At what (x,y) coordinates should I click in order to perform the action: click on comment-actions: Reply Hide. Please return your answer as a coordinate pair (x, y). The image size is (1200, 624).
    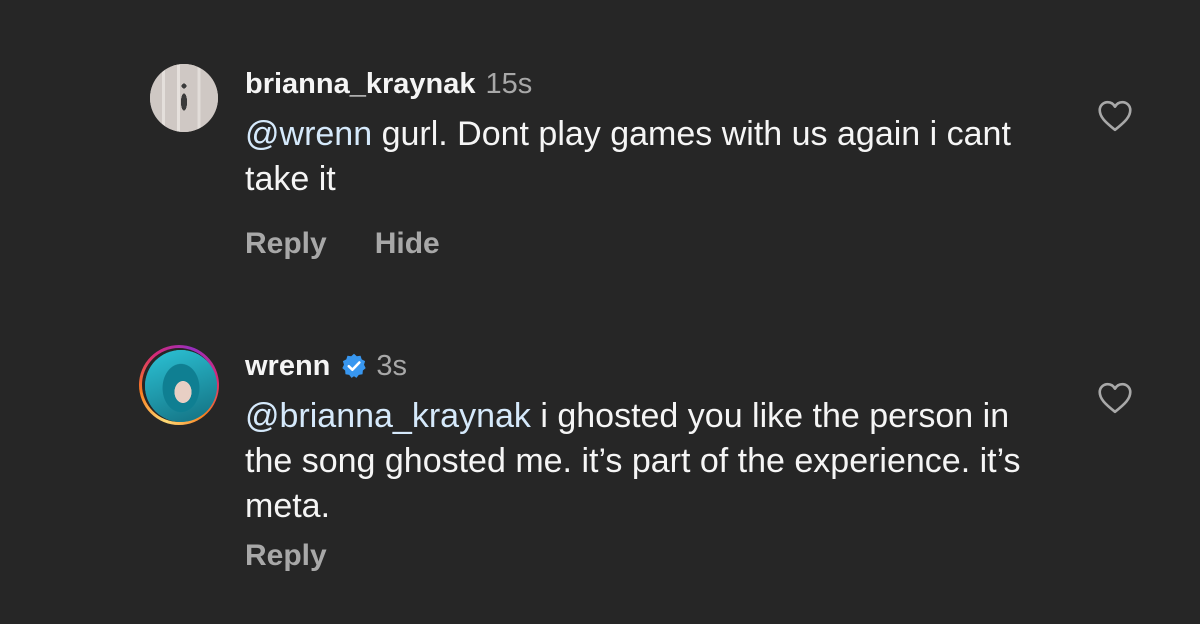
    Looking at the image, I should click on (342, 244).